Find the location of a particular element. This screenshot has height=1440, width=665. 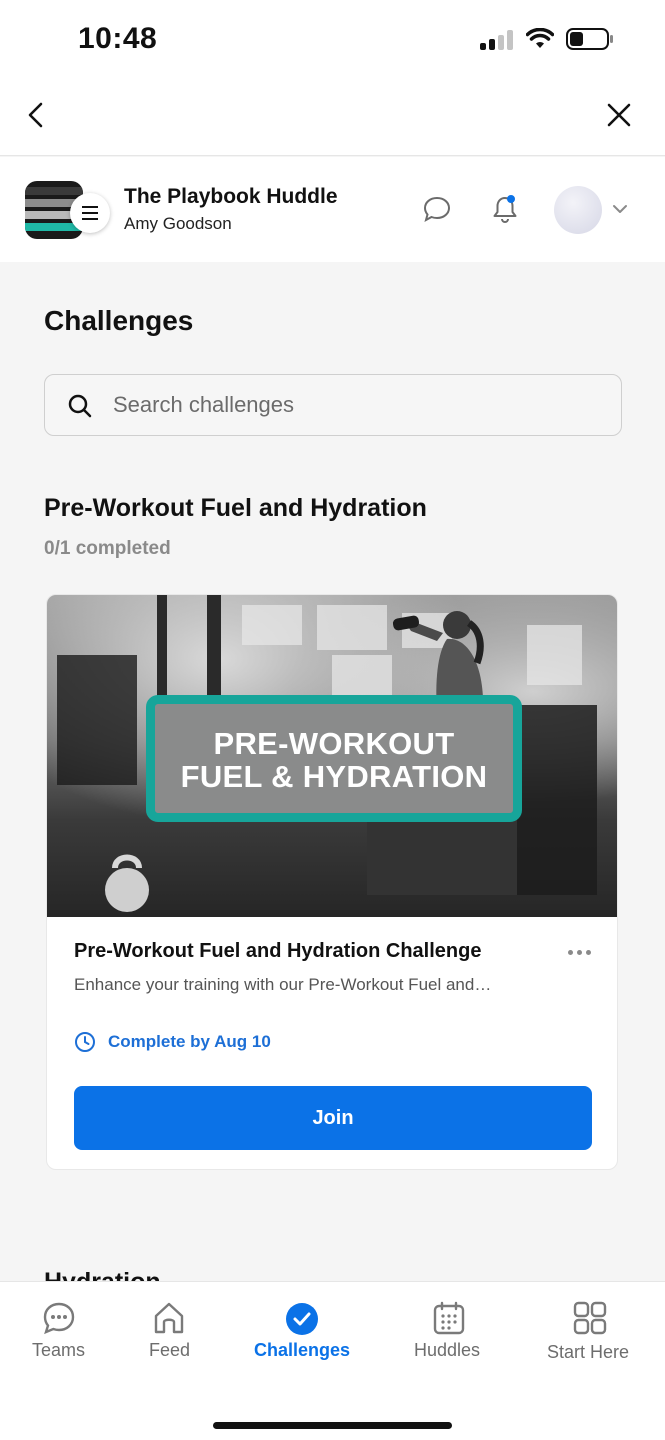

calendar-icon is located at coordinates (449, 1318).